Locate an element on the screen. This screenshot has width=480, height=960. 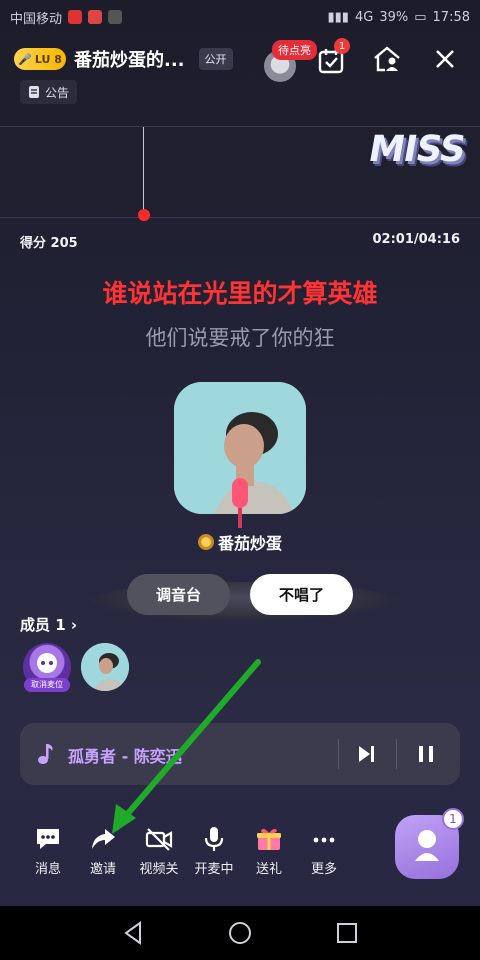
now-playing-song: 孤勇者 - 陈奕迅 is located at coordinates (125, 756).